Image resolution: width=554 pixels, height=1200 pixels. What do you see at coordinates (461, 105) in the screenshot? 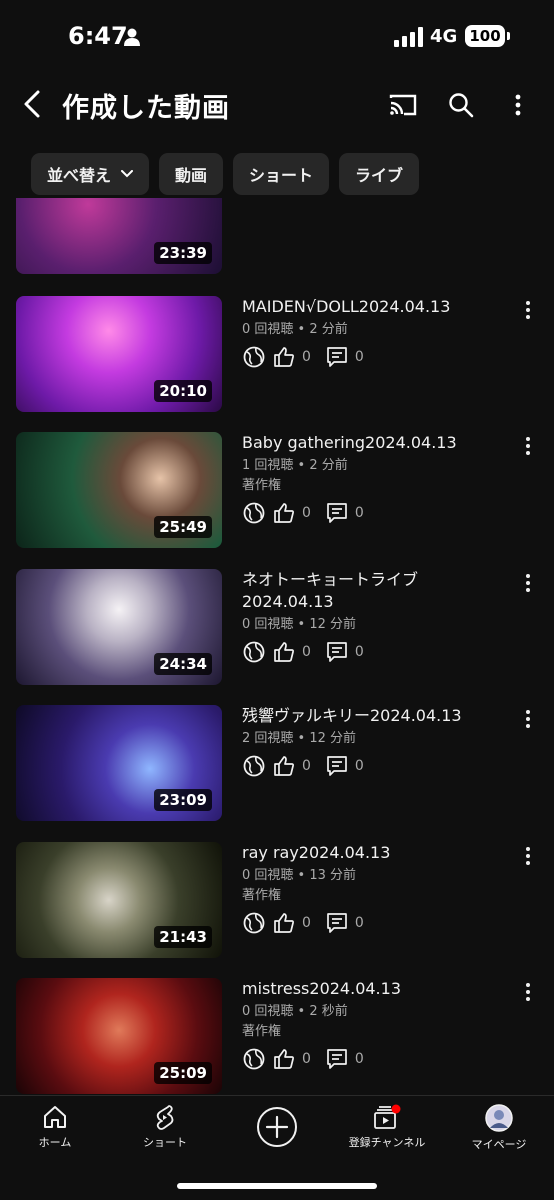
I see `search-icon` at bounding box center [461, 105].